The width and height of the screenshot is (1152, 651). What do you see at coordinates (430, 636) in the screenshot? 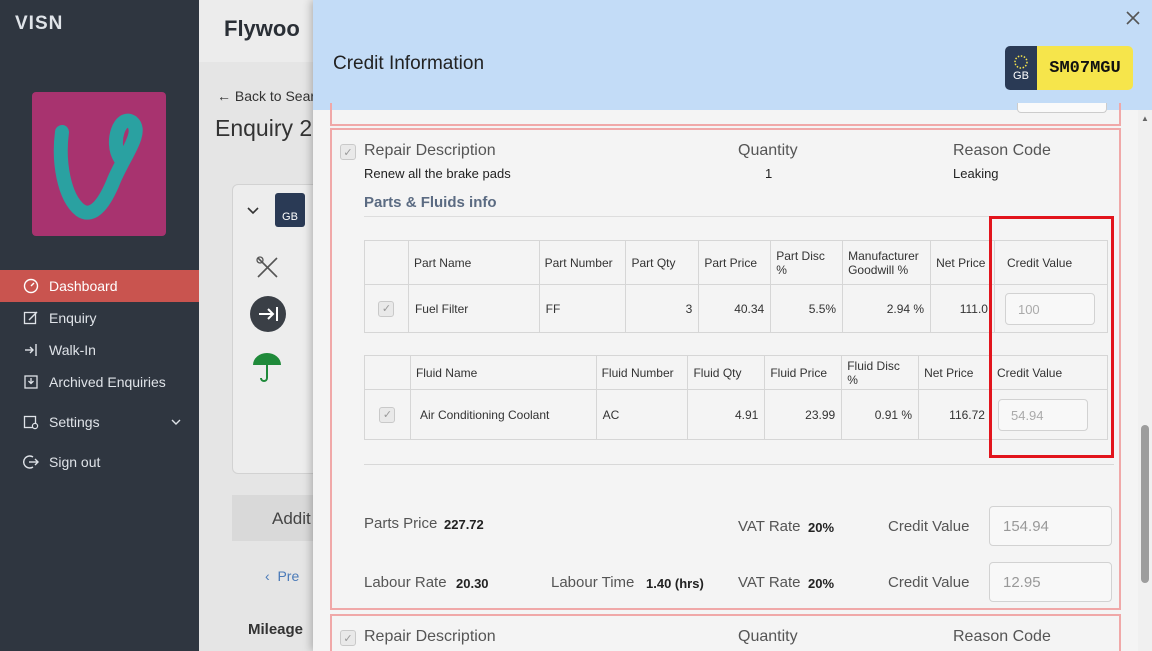
I see `repair-description-header: Repair Description` at bounding box center [430, 636].